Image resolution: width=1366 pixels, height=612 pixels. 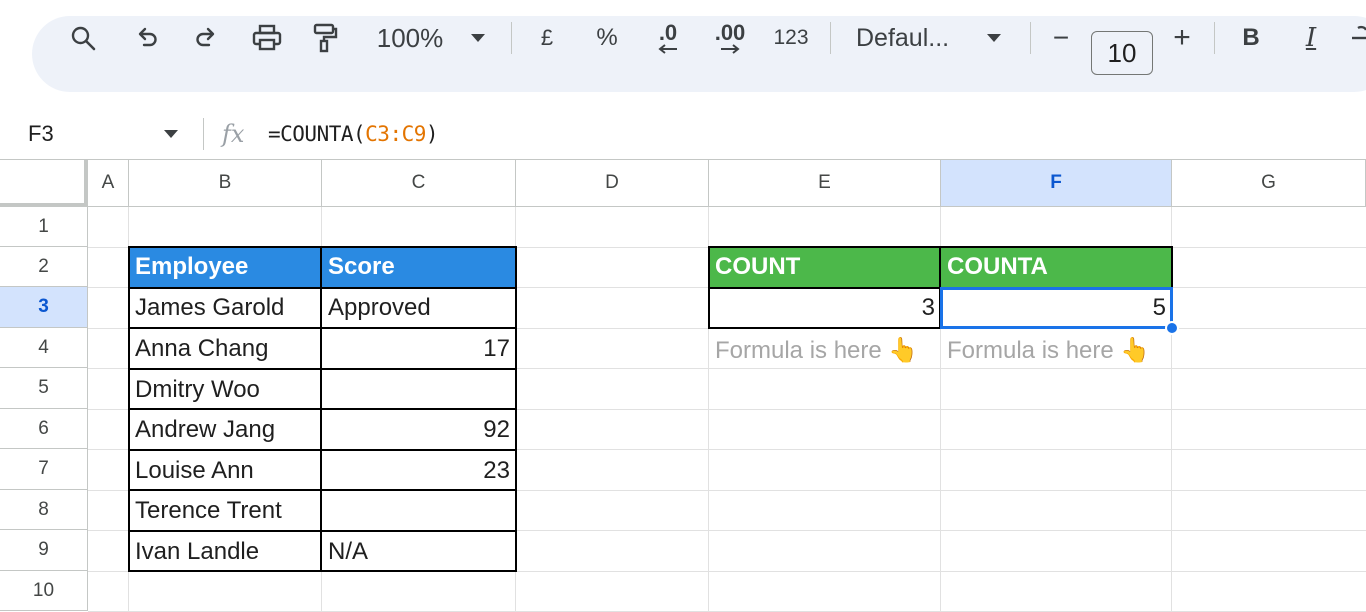 I want to click on cell-b4: Anna Chang, so click(x=225, y=349).